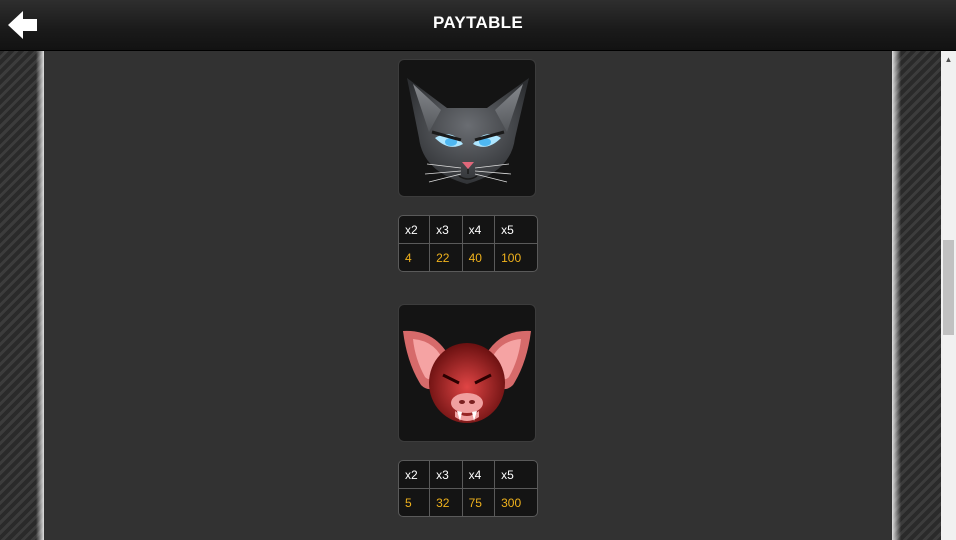 The width and height of the screenshot is (956, 540). What do you see at coordinates (468, 131) in the screenshot?
I see `cat-head-icon` at bounding box center [468, 131].